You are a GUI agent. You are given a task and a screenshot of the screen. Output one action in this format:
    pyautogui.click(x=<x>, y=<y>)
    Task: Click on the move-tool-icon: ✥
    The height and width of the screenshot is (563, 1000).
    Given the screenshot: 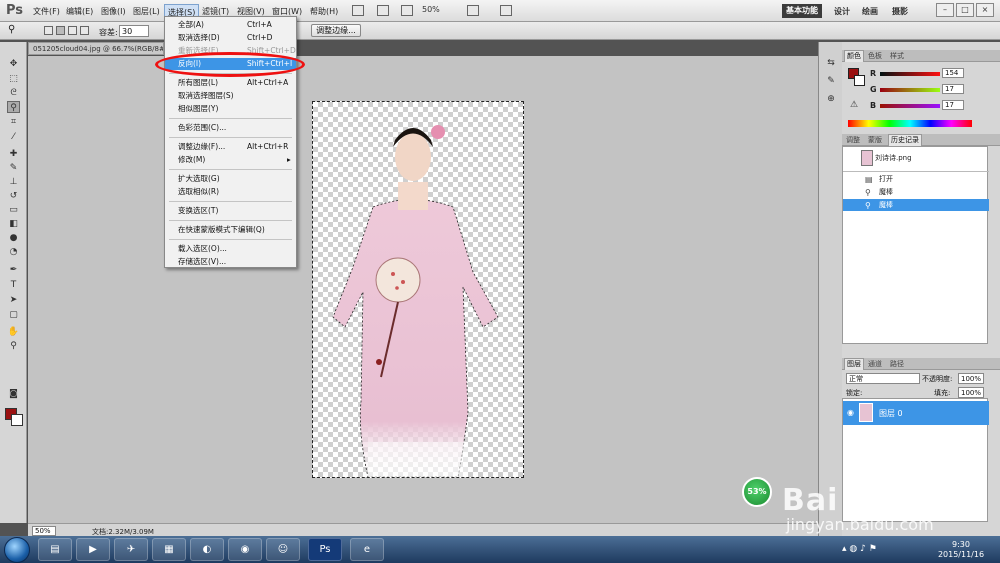 What is the action you would take?
    pyautogui.click(x=13, y=64)
    